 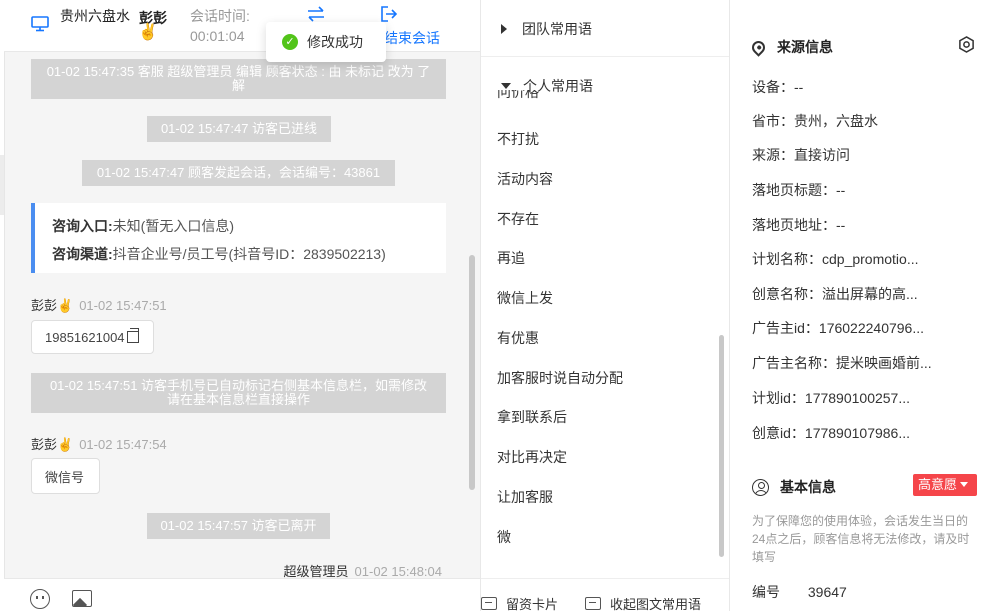 I want to click on source-info-header: 来源信息, so click(x=791, y=47).